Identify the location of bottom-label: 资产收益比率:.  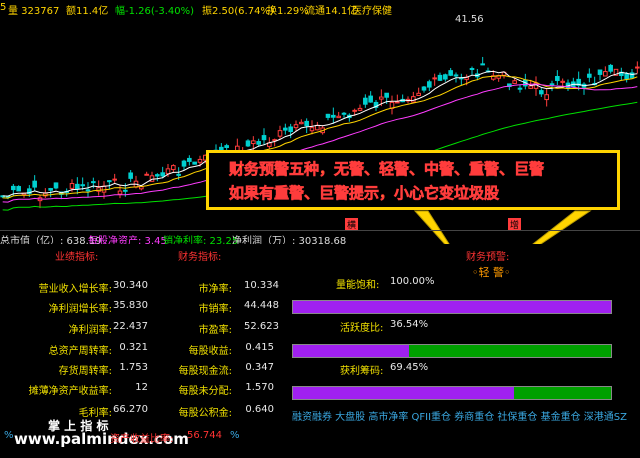
(142, 439).